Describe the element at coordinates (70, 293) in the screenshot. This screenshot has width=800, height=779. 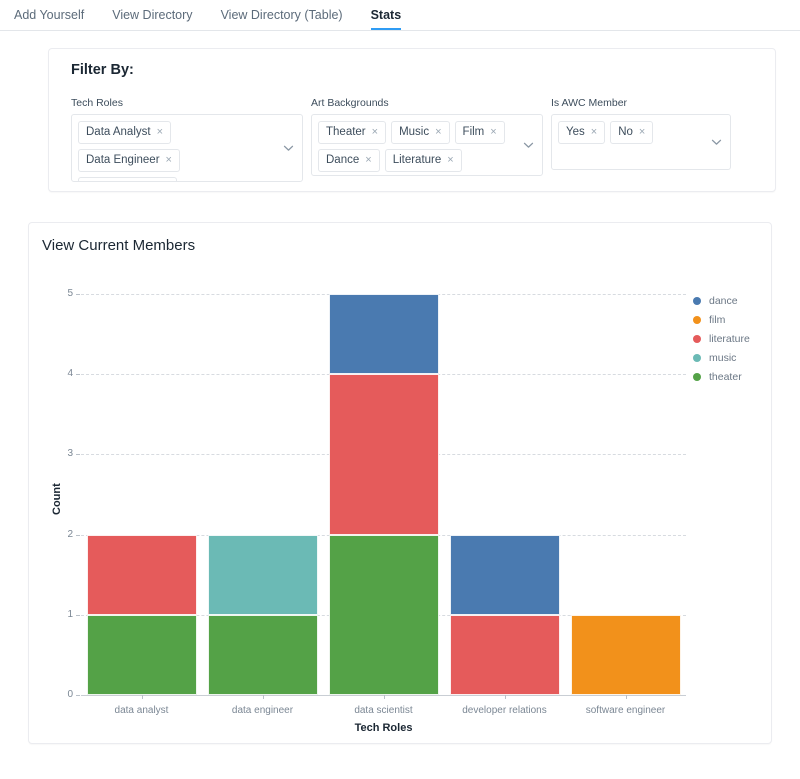
I see `y-axis-tick-label: 5` at that location.